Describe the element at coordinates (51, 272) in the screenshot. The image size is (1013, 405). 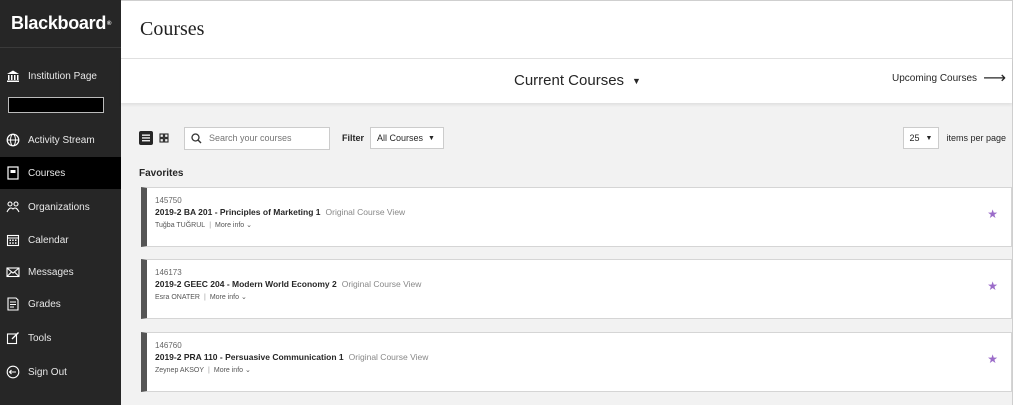
I see `sidebar-item-label: Messages` at that location.